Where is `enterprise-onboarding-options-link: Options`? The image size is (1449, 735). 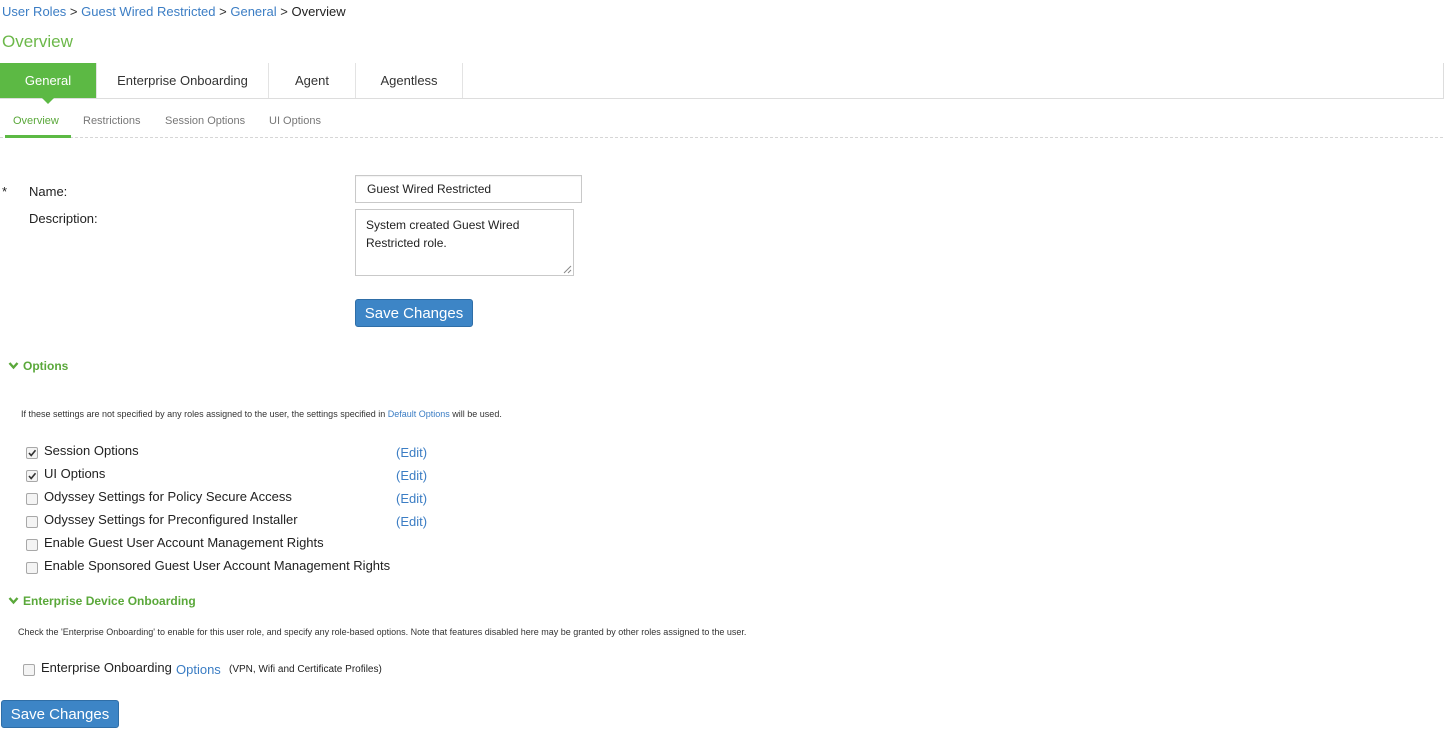 enterprise-onboarding-options-link: Options is located at coordinates (198, 669).